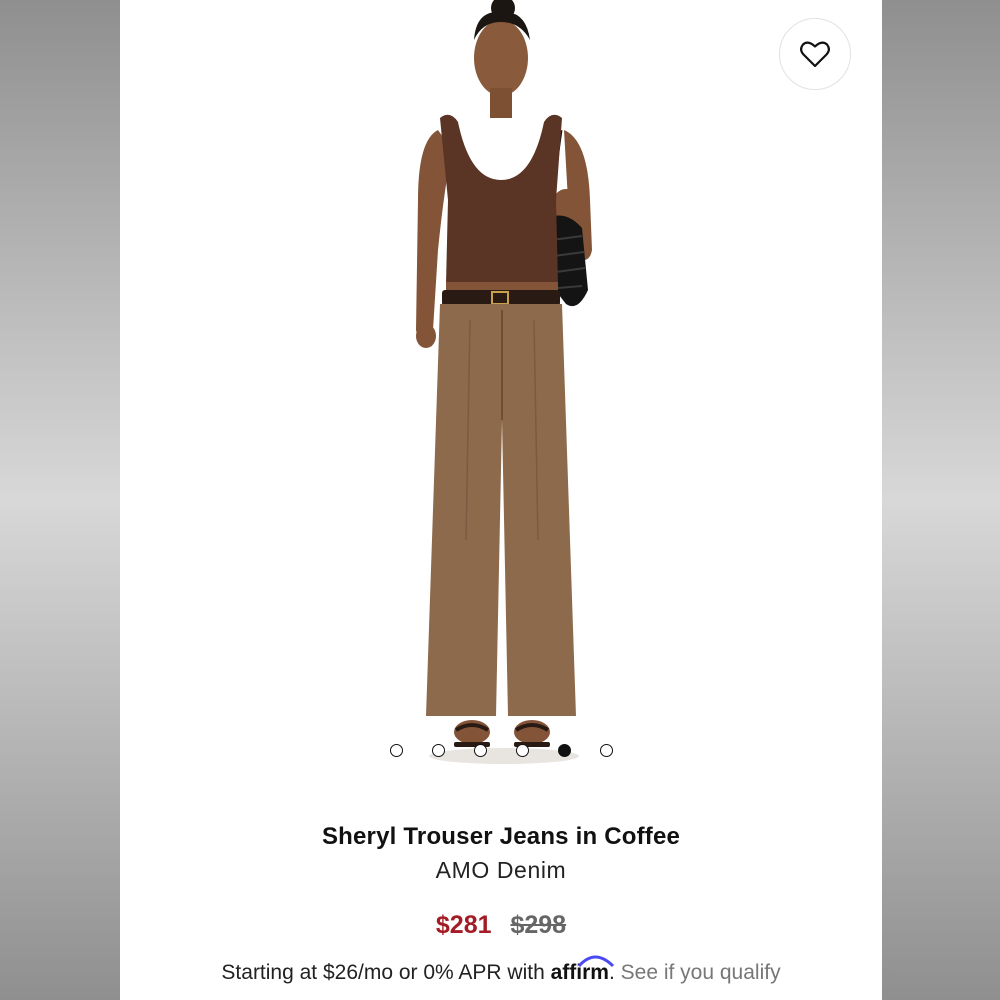 This screenshot has height=1000, width=1000. I want to click on financing-text: Starting at $26/mo or 0% APR with, so click(383, 972).